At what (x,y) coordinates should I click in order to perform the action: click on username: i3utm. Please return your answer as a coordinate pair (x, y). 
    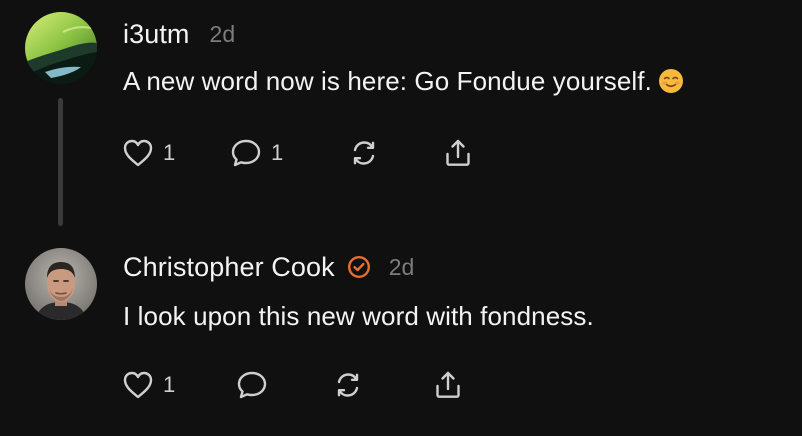
    Looking at the image, I should click on (156, 34).